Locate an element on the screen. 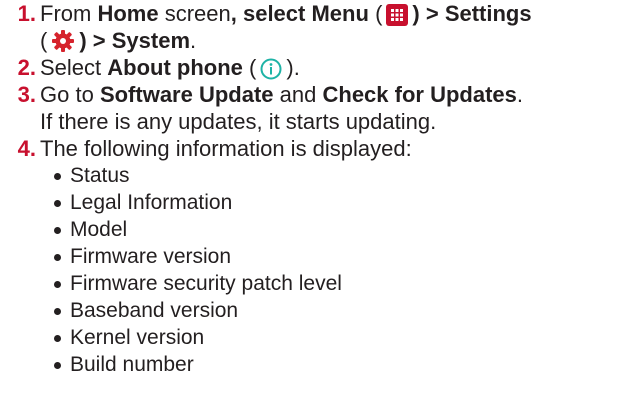 The image size is (644, 412). settings-gear-icon is located at coordinates (63, 41).